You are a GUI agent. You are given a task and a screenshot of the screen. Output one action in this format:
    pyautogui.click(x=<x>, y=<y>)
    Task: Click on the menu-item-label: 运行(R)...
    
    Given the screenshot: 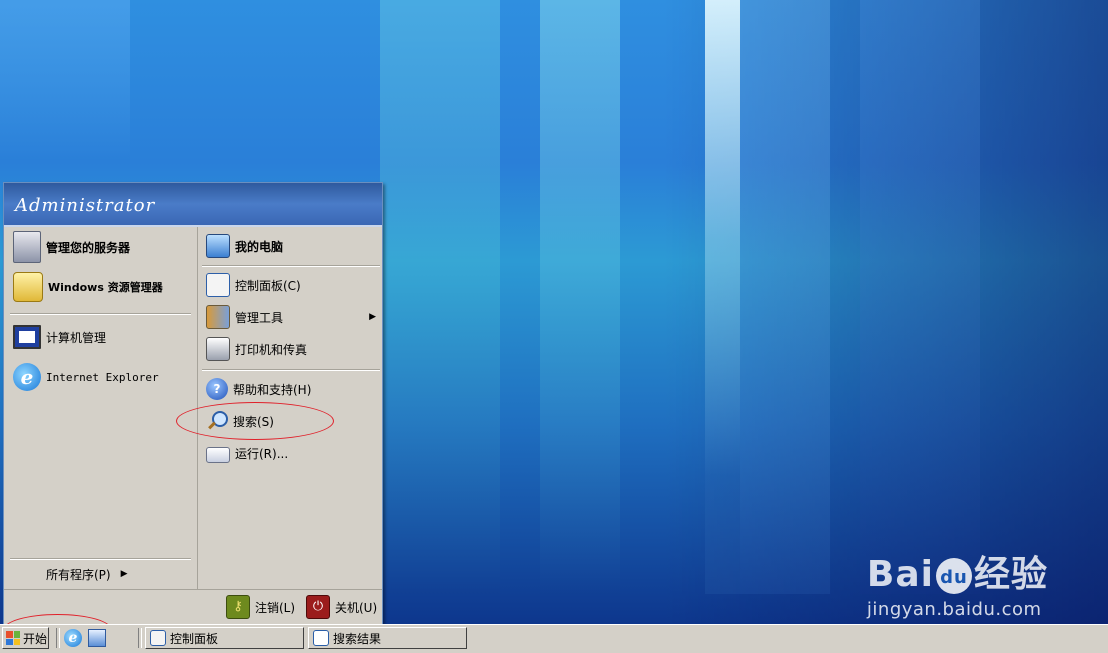 What is the action you would take?
    pyautogui.click(x=262, y=453)
    